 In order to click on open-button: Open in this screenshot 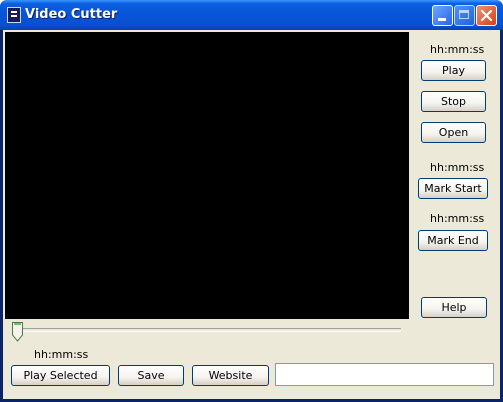, I will do `click(453, 132)`.